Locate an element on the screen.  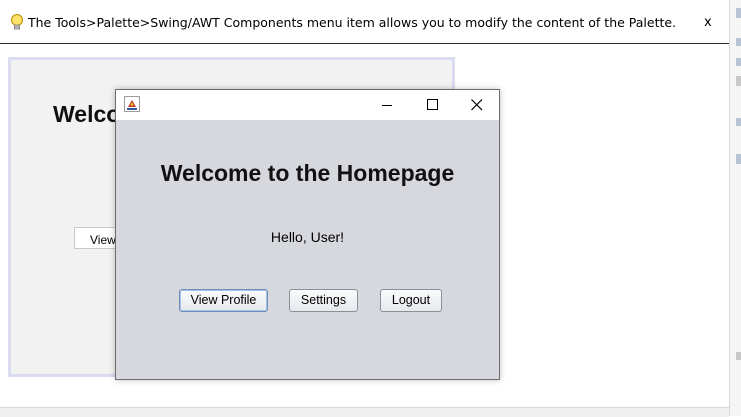
side-panel-edge is located at coordinates (735, 208).